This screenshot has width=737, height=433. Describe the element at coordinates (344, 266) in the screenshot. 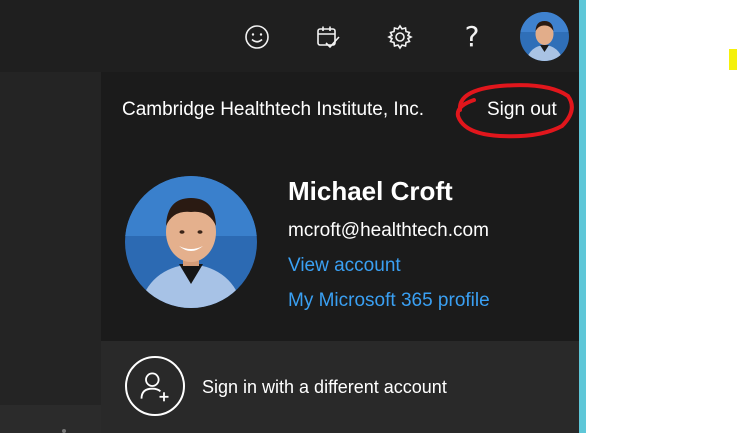

I see `view-account-link: View account` at that location.